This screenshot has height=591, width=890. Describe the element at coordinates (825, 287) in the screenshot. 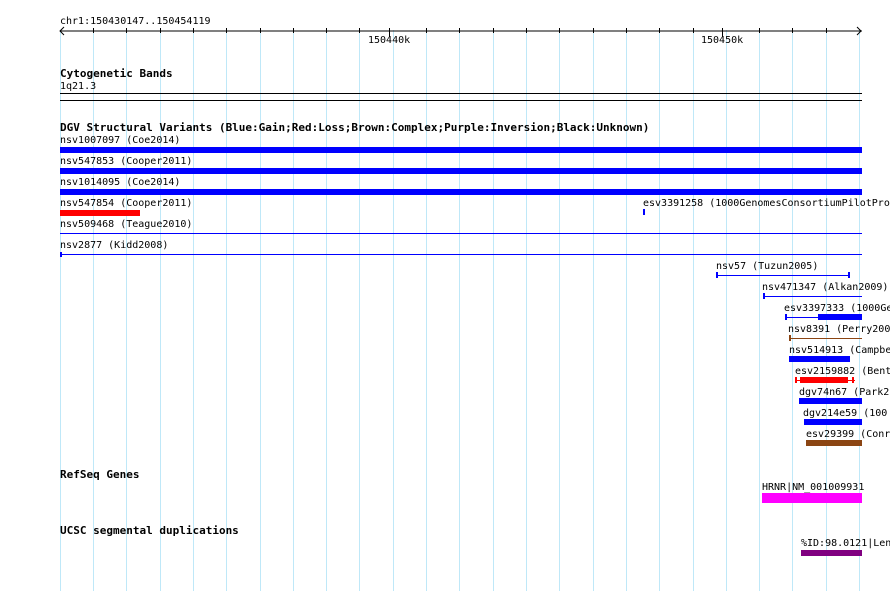

I see `variant-label: nsv471347 (Alkan2009)` at that location.